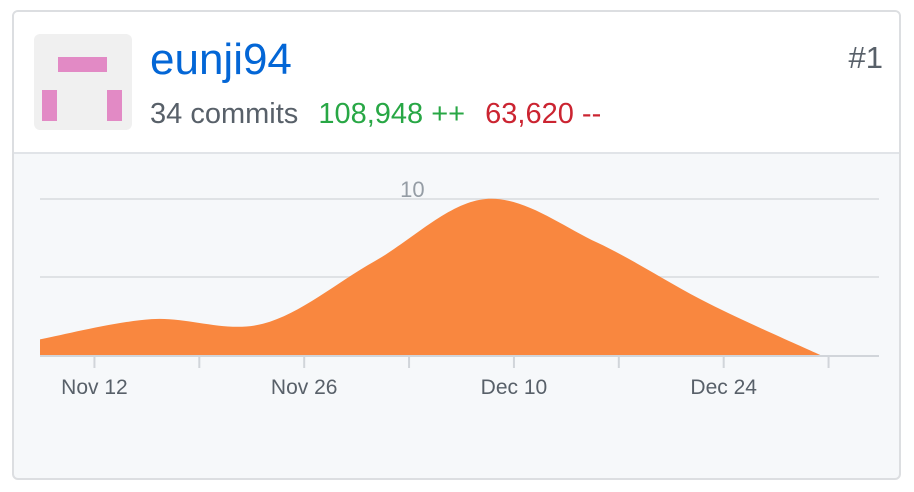 This screenshot has width=914, height=492. What do you see at coordinates (49, 105) in the screenshot?
I see `identicon-left-block` at bounding box center [49, 105].